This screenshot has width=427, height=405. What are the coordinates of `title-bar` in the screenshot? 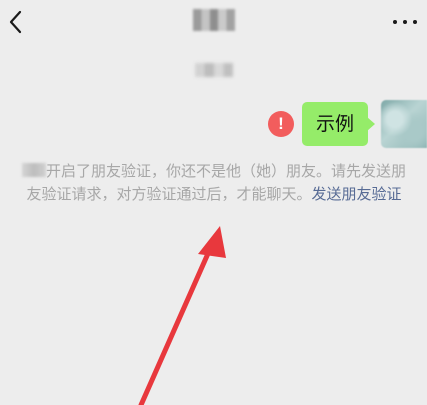 It's located at (213, 23).